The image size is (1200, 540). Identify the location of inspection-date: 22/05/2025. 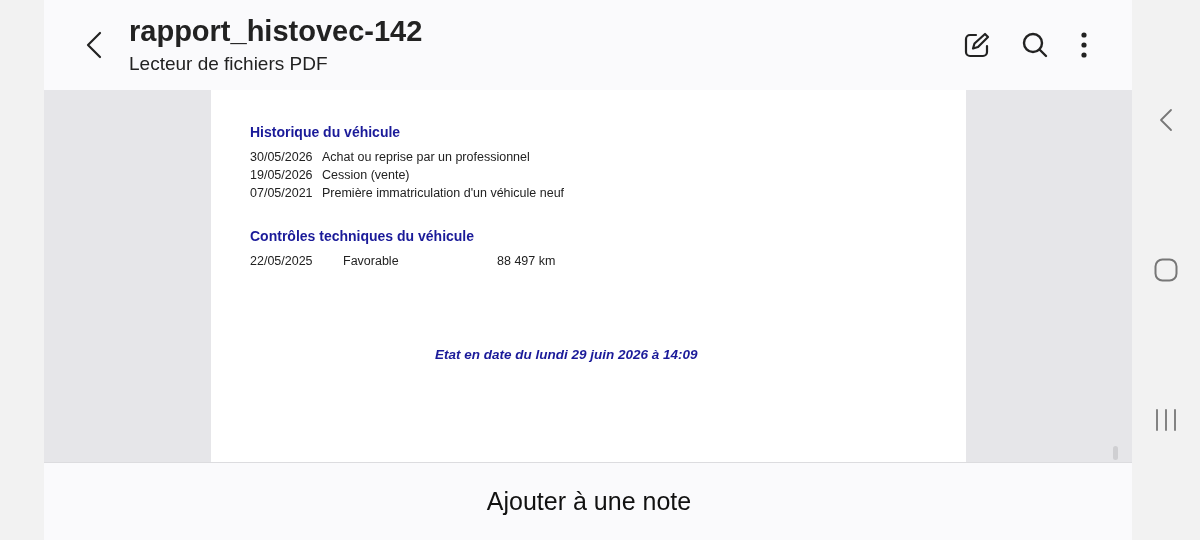
(282, 261).